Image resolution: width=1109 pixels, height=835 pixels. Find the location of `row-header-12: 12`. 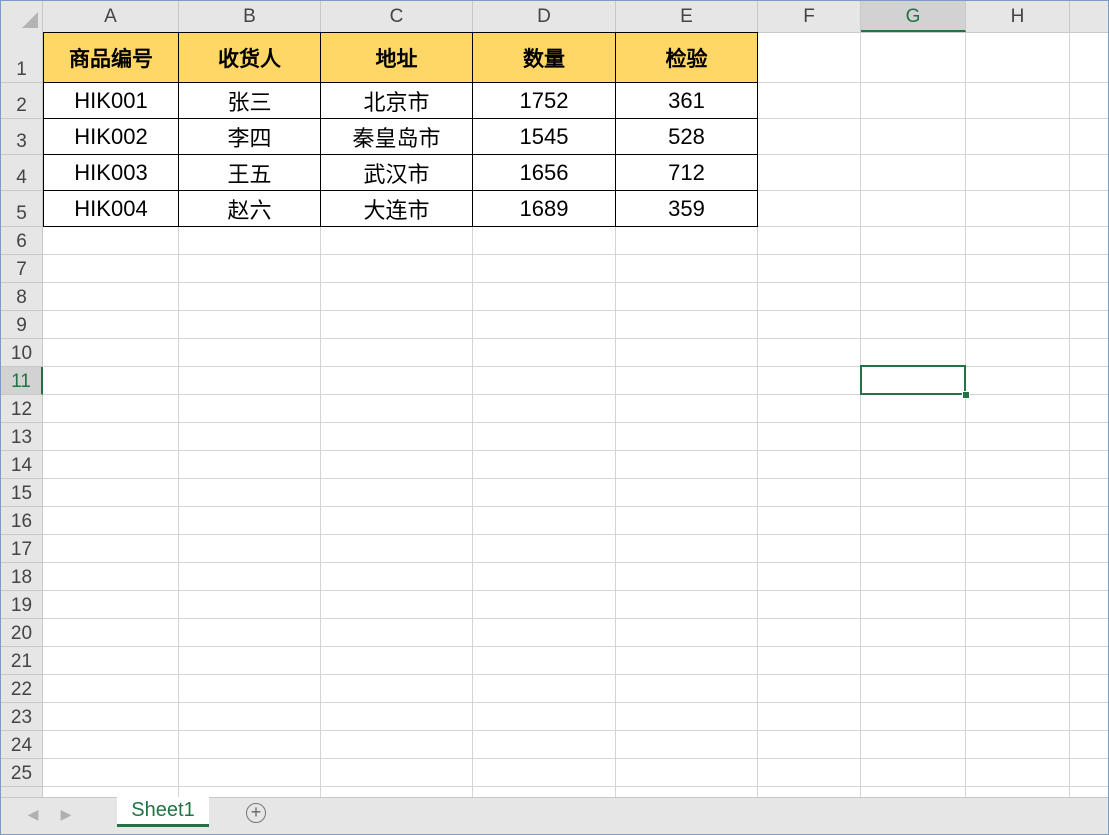

row-header-12: 12 is located at coordinates (22, 409).